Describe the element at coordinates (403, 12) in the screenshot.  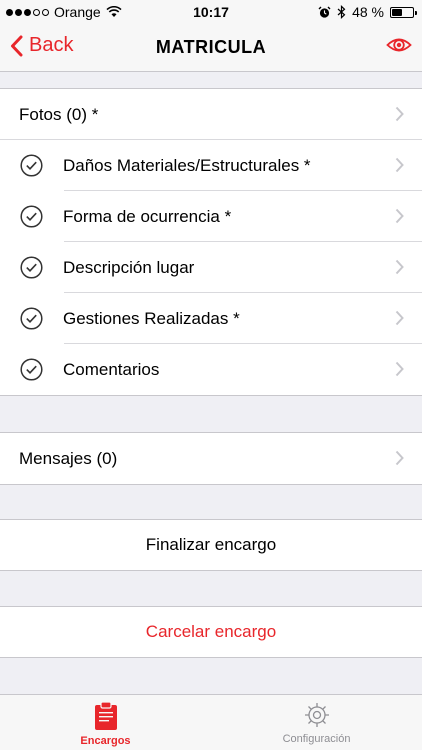
I see `battery-icon` at that location.